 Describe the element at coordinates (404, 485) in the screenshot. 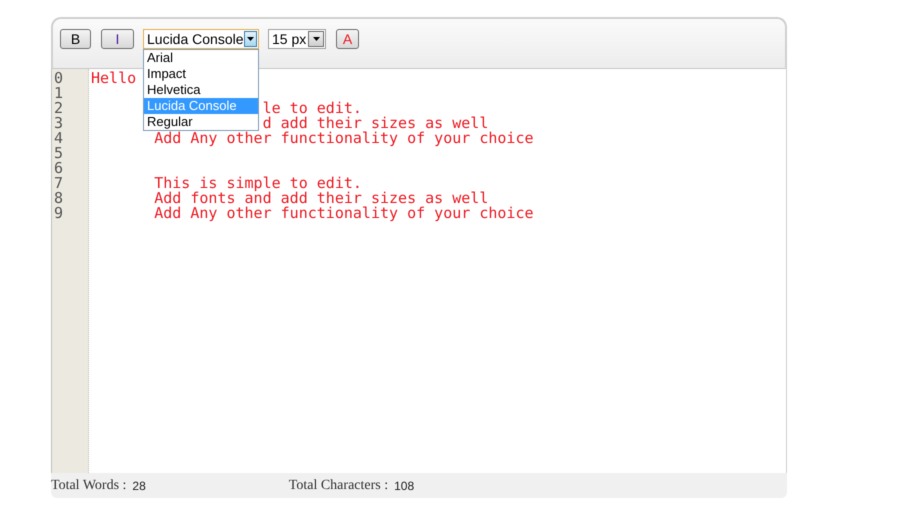

I see `character-count: 108` at that location.